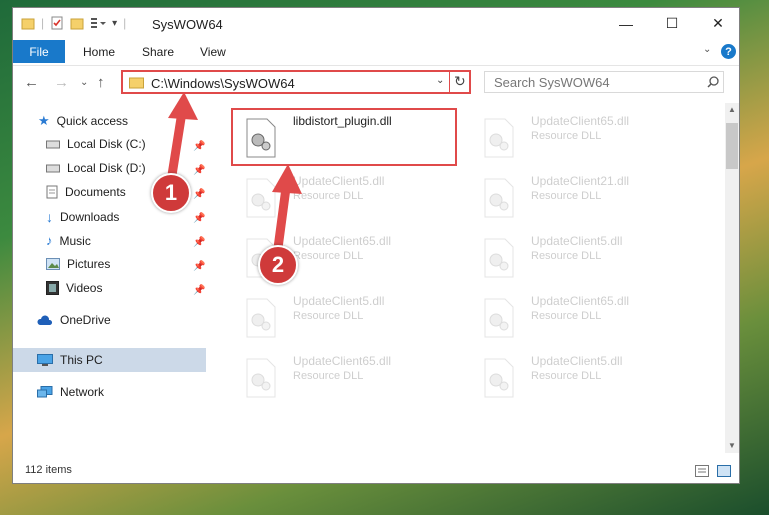 Image resolution: width=769 pixels, height=515 pixels. What do you see at coordinates (278, 265) in the screenshot?
I see `step-2-badge: 2` at bounding box center [278, 265].